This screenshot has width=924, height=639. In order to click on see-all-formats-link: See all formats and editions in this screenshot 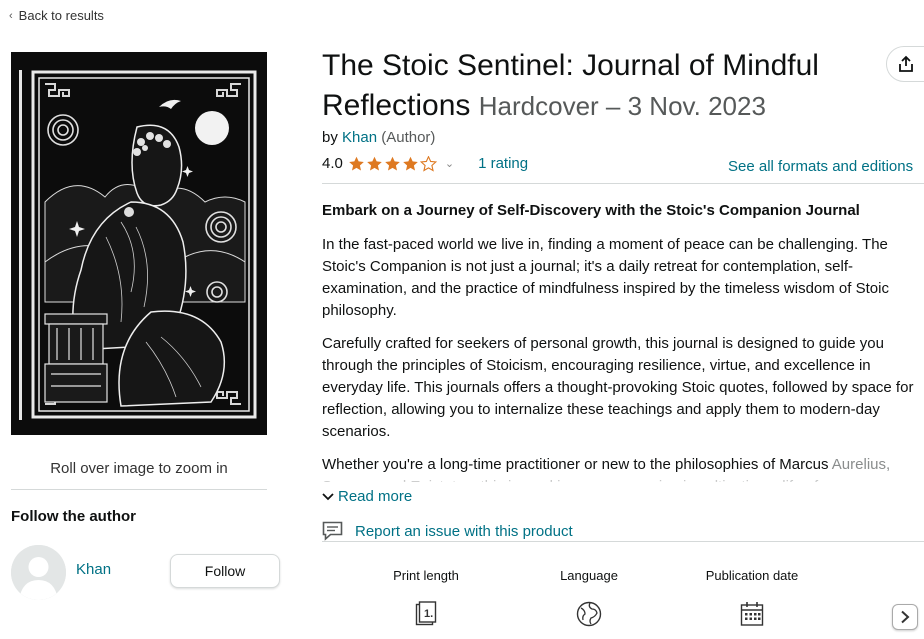, I will do `click(820, 166)`.